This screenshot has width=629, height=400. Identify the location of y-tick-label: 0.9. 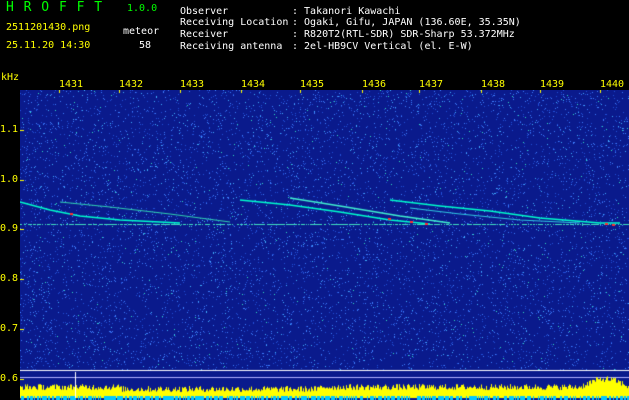
(9, 228).